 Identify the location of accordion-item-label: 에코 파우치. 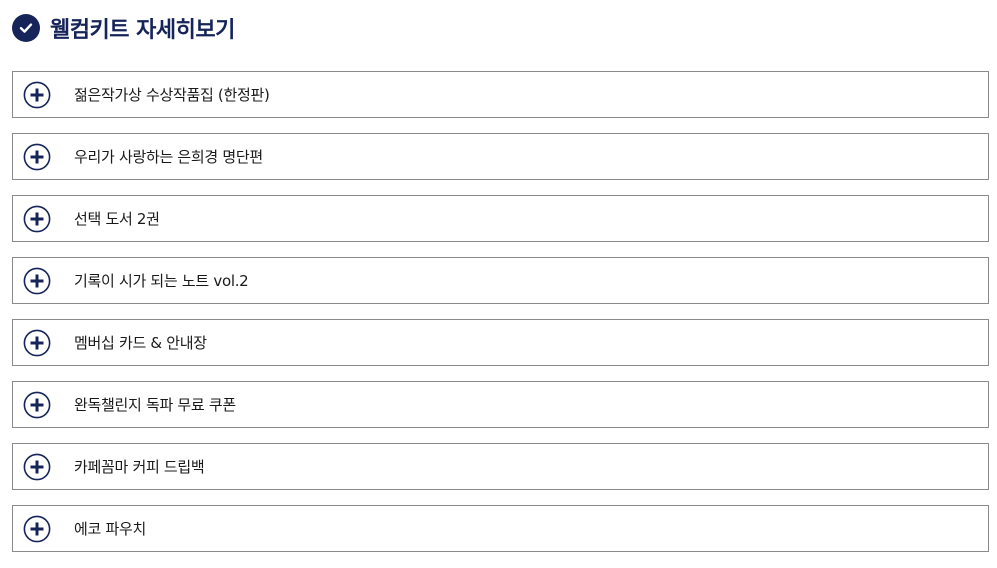
(110, 529).